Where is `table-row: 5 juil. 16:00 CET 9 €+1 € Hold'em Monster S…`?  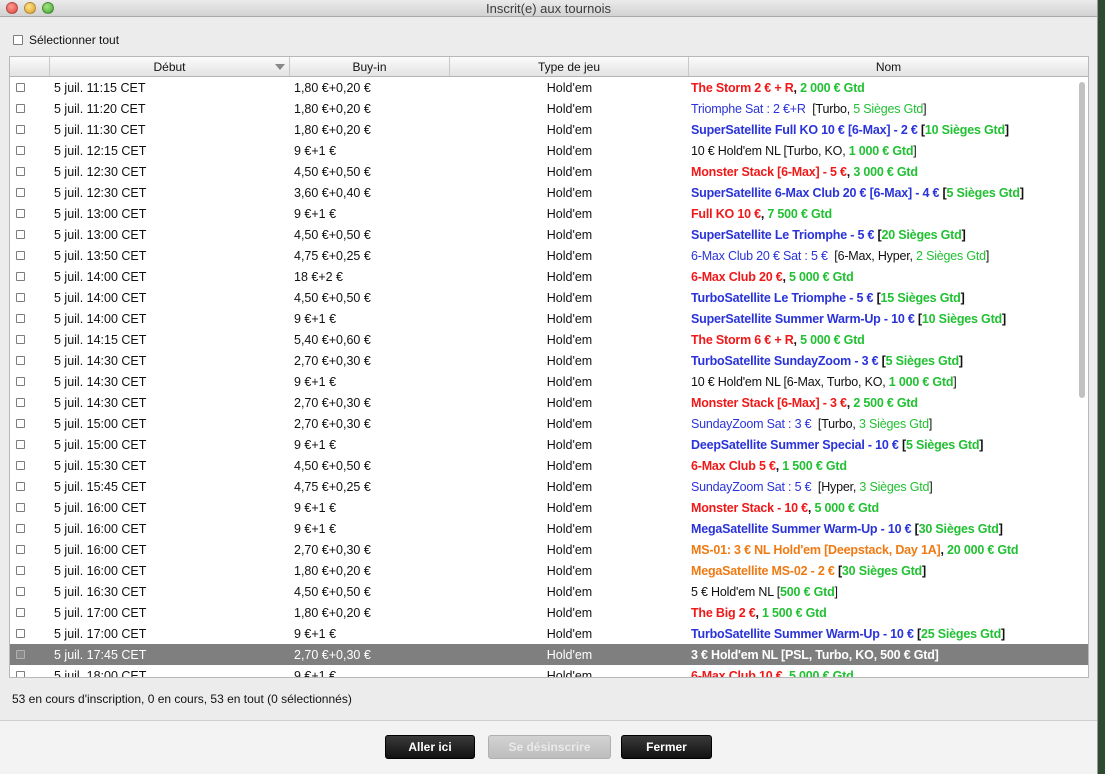 table-row: 5 juil. 16:00 CET 9 €+1 € Hold'em Monster S… is located at coordinates (549, 507).